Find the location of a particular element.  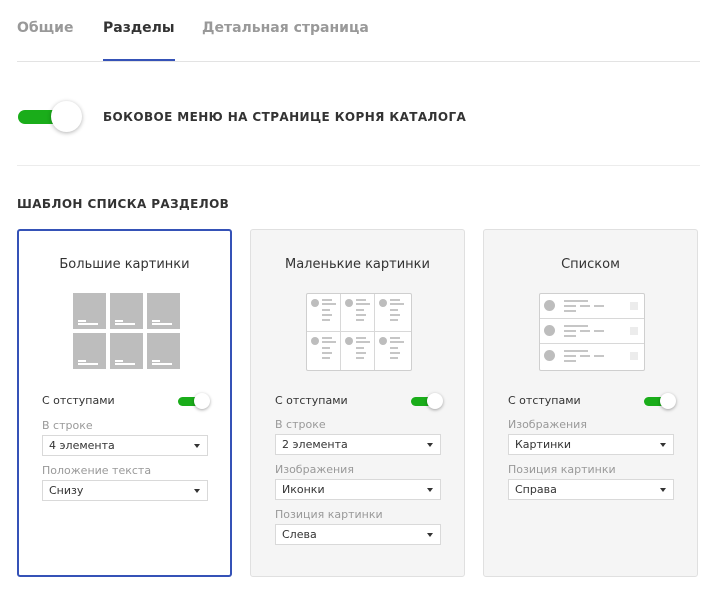

text-position-label: Положение текста is located at coordinates (97, 470).